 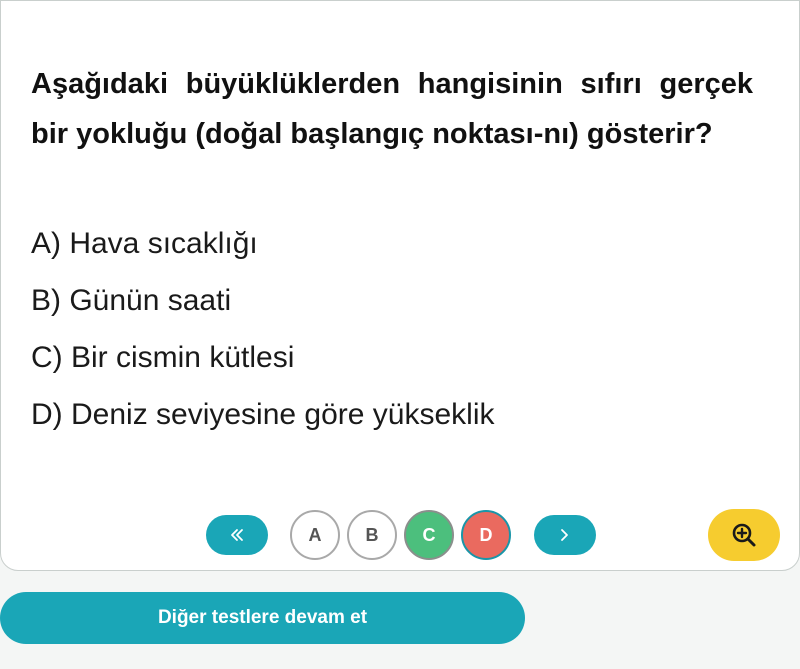 I want to click on previous-question-button, so click(x=237, y=535).